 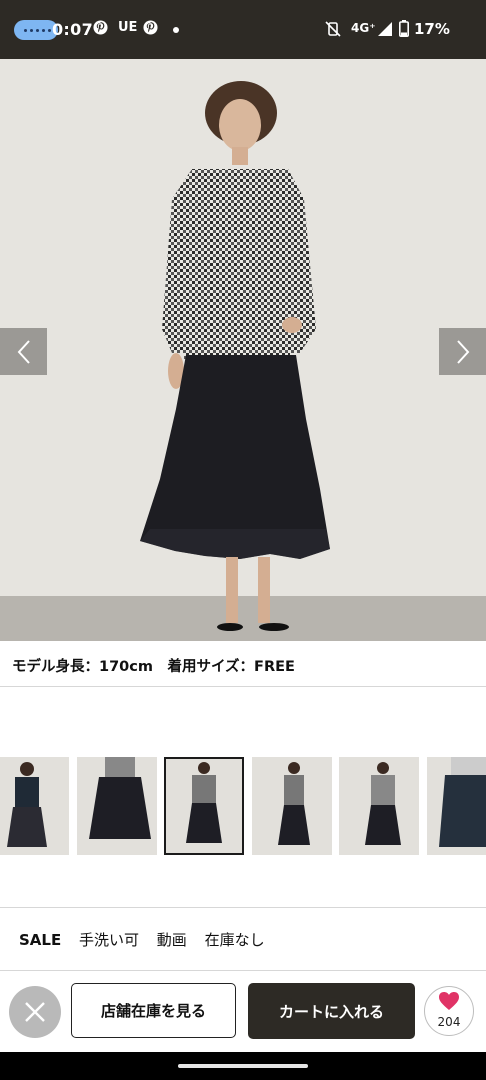 I want to click on tag-video: 動画, so click(x=171, y=940).